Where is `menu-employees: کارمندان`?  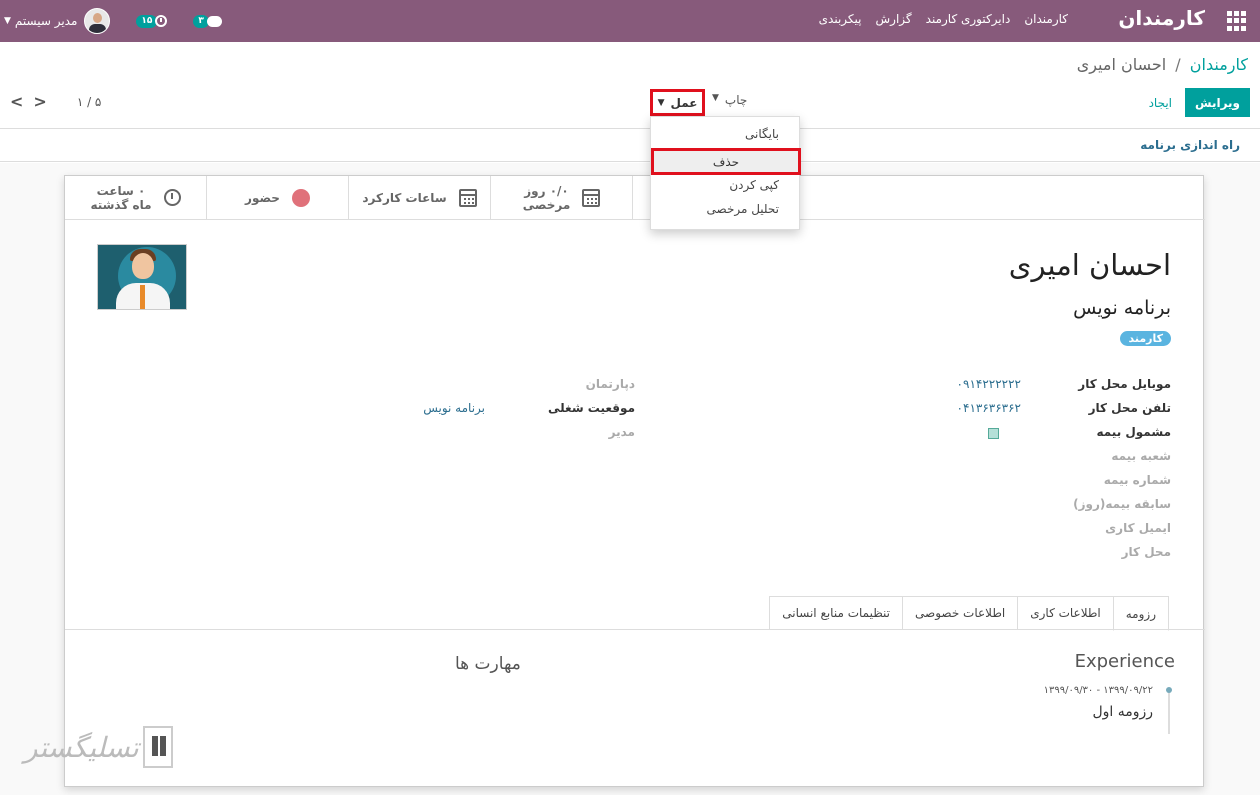 menu-employees: کارمندان is located at coordinates (1046, 19).